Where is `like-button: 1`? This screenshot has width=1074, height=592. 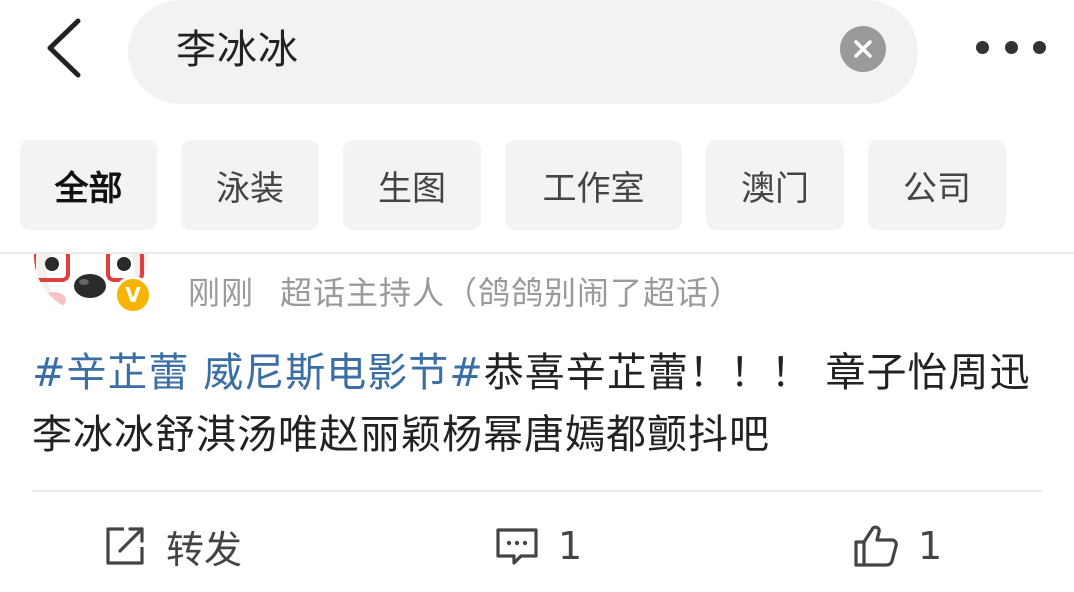 like-button: 1 is located at coordinates (897, 546).